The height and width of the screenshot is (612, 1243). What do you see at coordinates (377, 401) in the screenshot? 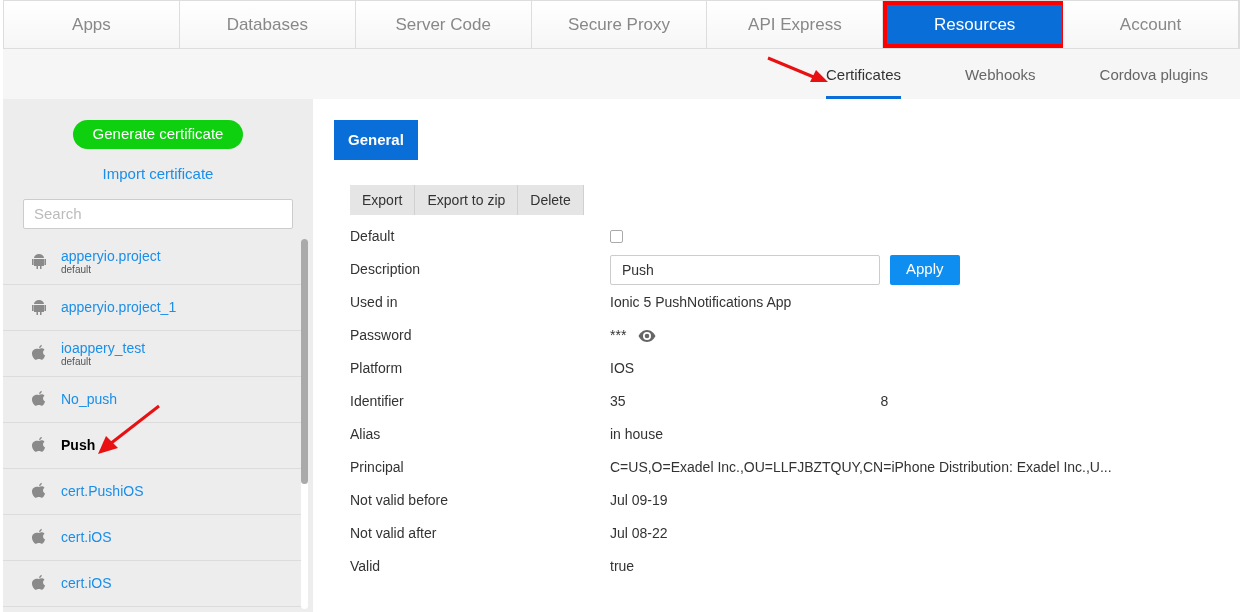
I see `field-label: Identifier` at bounding box center [377, 401].